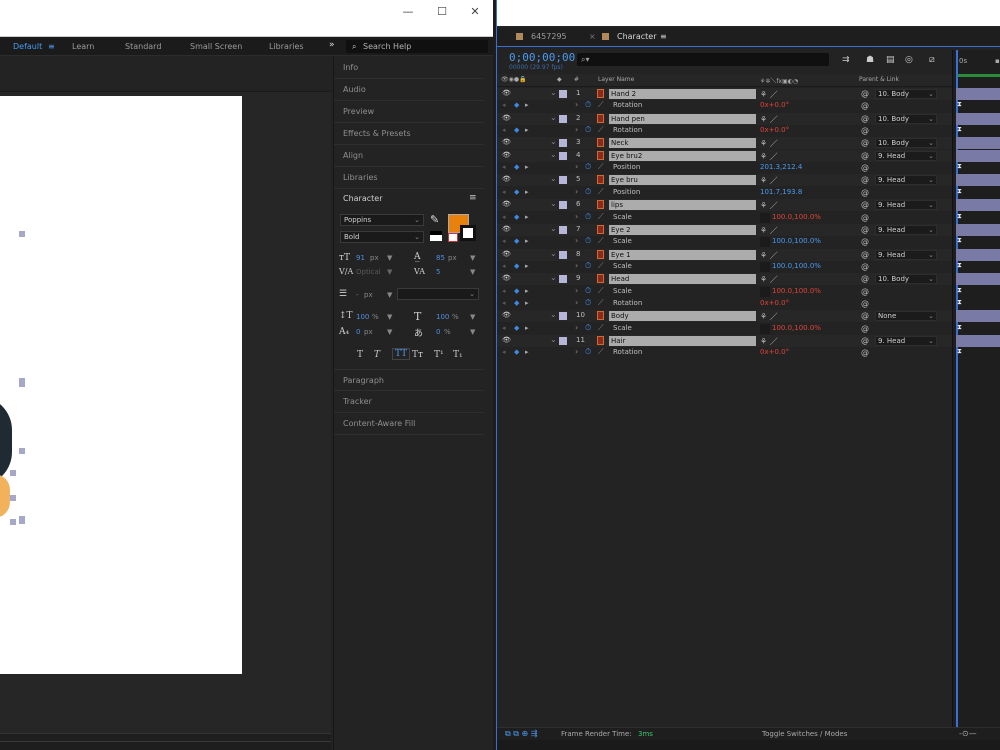  What do you see at coordinates (629, 36) in the screenshot?
I see `tab-character: Character` at bounding box center [629, 36].